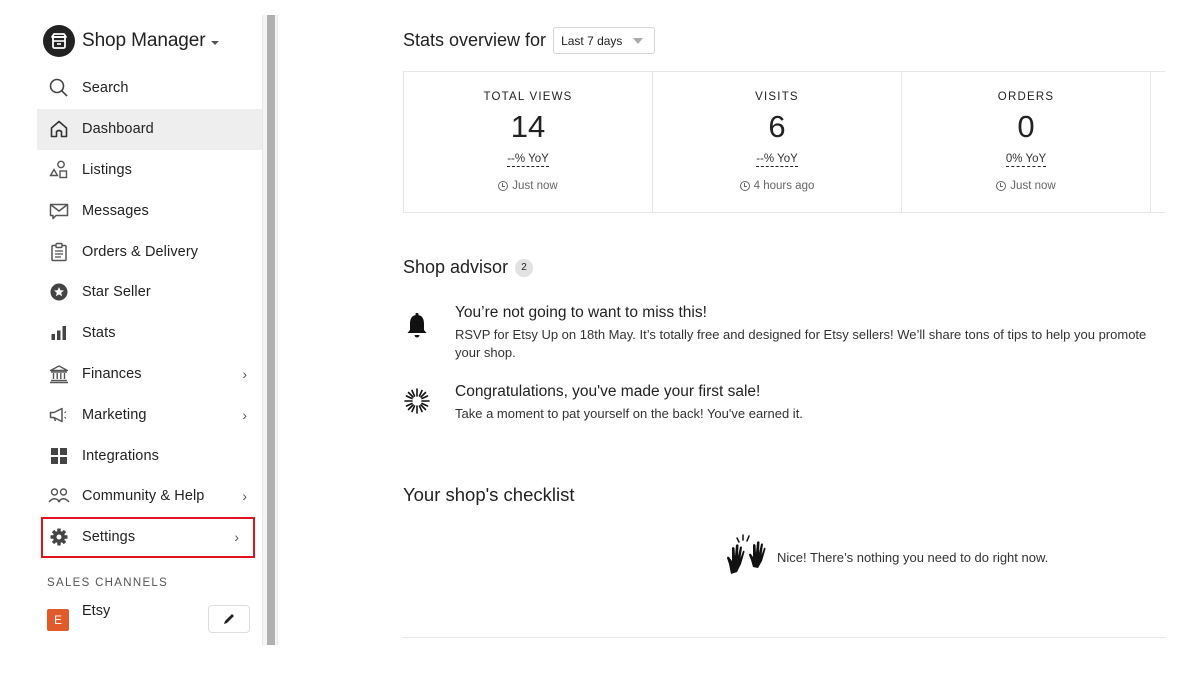 This screenshot has height=675, width=1200. I want to click on sidebar-item-listings: Listings, so click(150, 170).